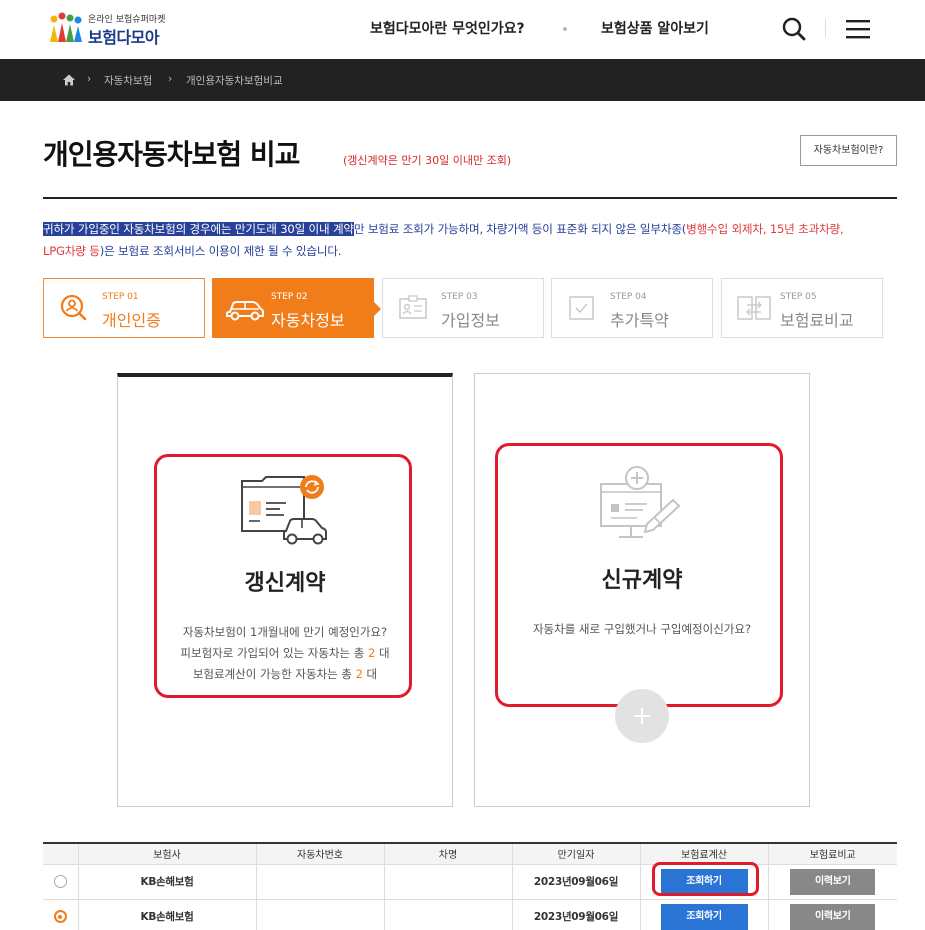 This screenshot has width=925, height=930. Describe the element at coordinates (802, 308) in the screenshot. I see `step-premium-compare: STEP 05 보험료비교` at that location.